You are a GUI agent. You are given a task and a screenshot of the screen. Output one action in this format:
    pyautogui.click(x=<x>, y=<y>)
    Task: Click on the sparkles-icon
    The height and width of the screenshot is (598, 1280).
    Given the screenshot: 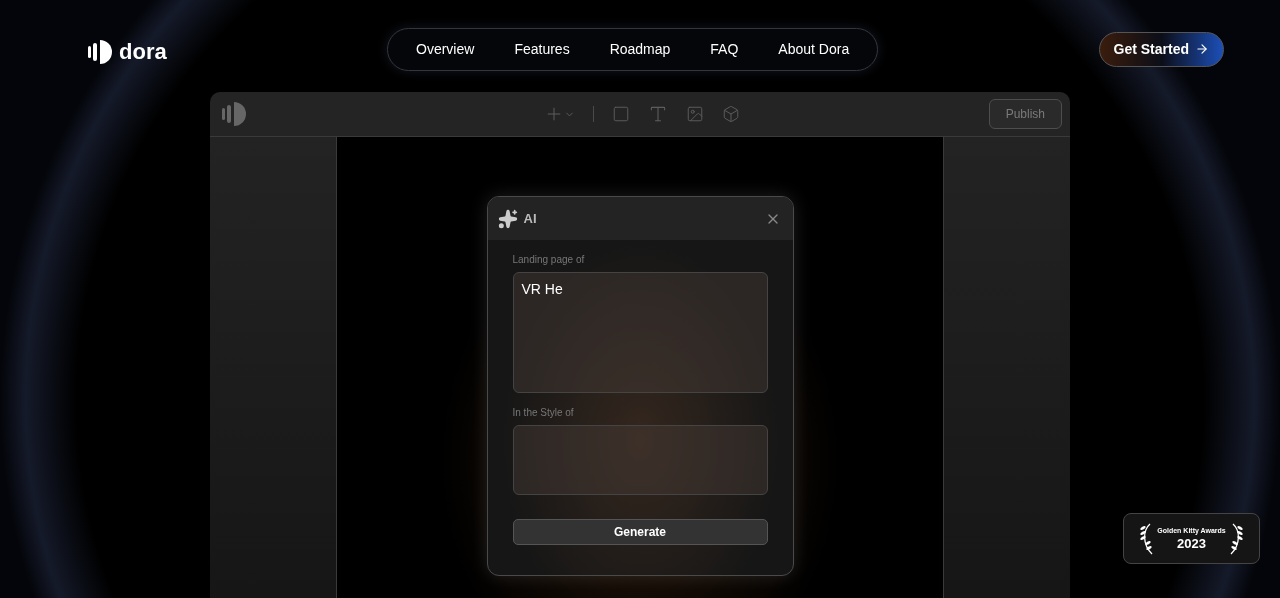 What is the action you would take?
    pyautogui.click(x=507, y=218)
    